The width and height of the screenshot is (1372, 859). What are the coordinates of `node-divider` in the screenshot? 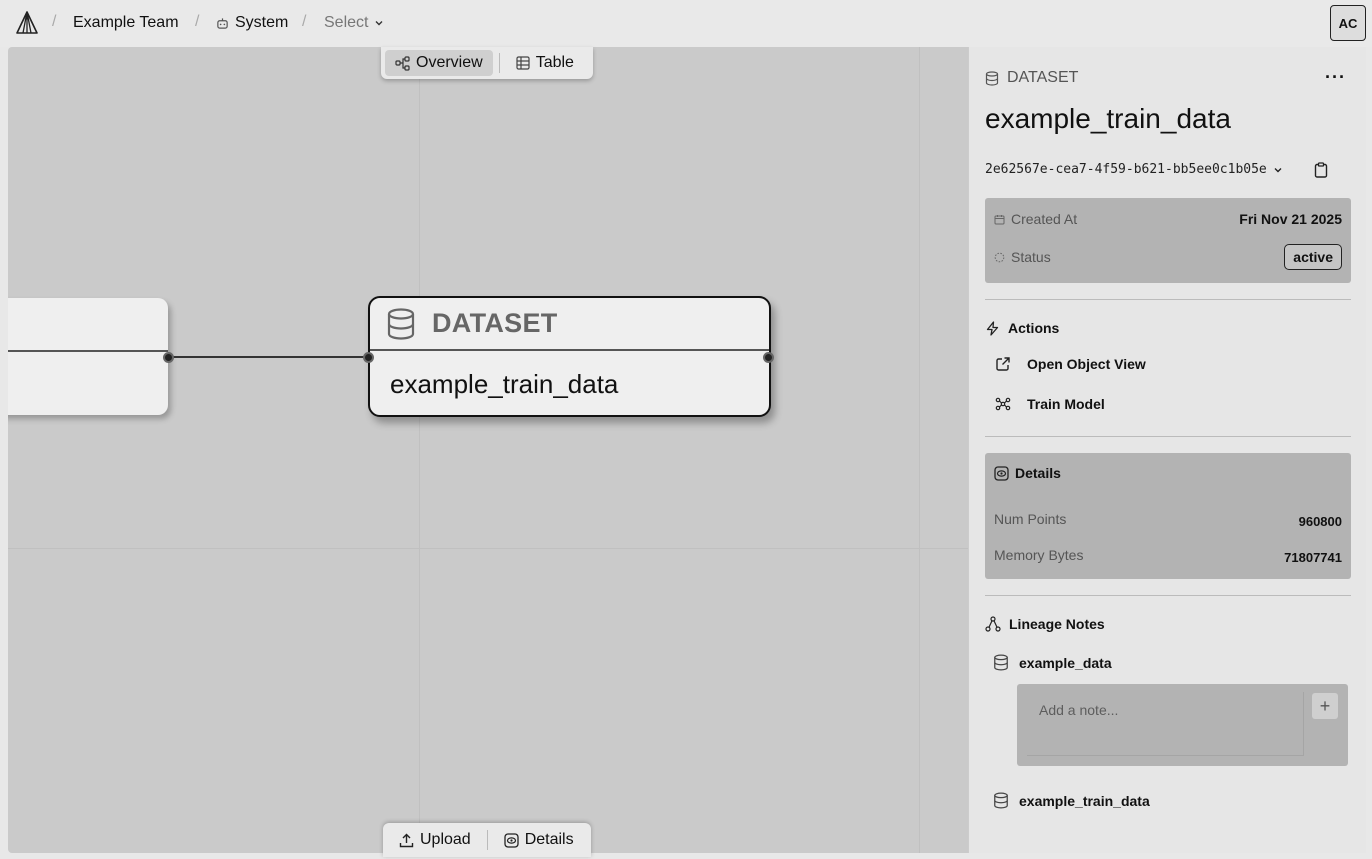 It's located at (88, 351).